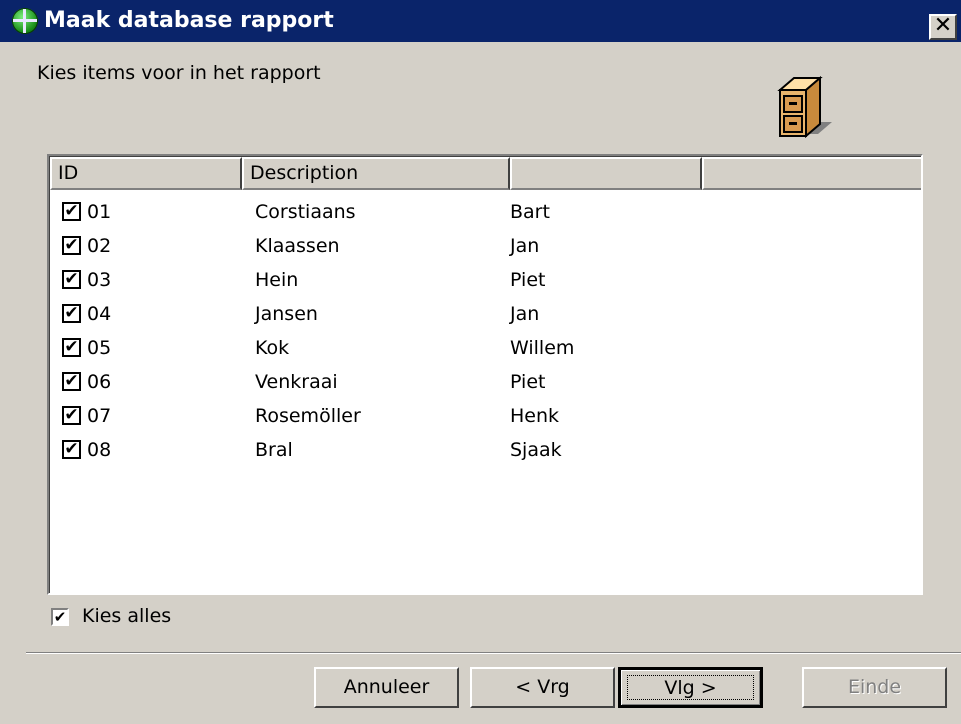 Image resolution: width=961 pixels, height=724 pixels. Describe the element at coordinates (376, 173) in the screenshot. I see `column-header-description: Description` at that location.